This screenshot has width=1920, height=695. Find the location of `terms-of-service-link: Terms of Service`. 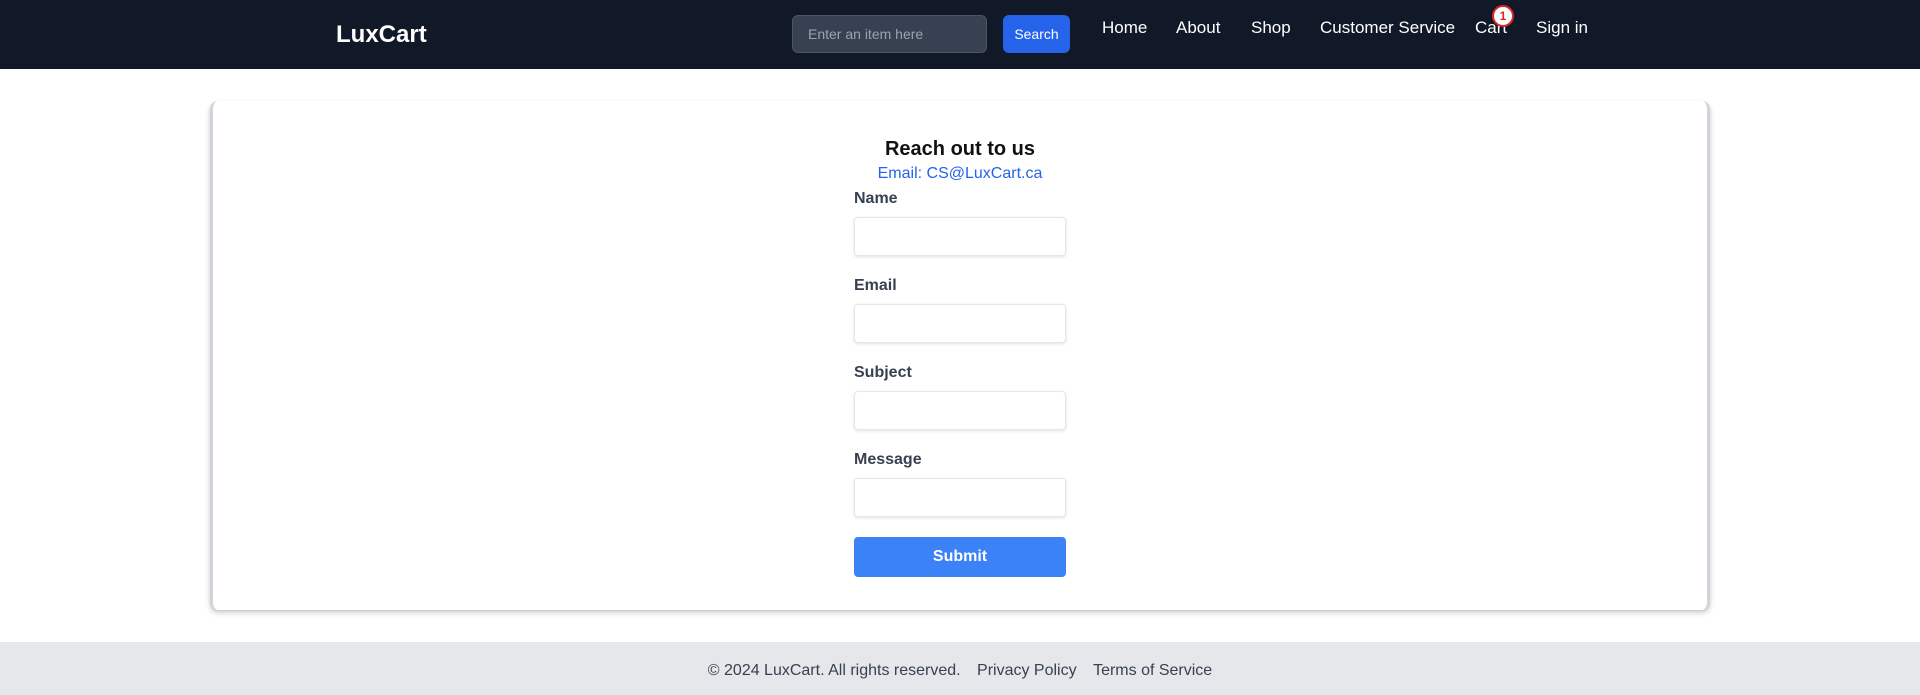

terms-of-service-link: Terms of Service is located at coordinates (1152, 671).